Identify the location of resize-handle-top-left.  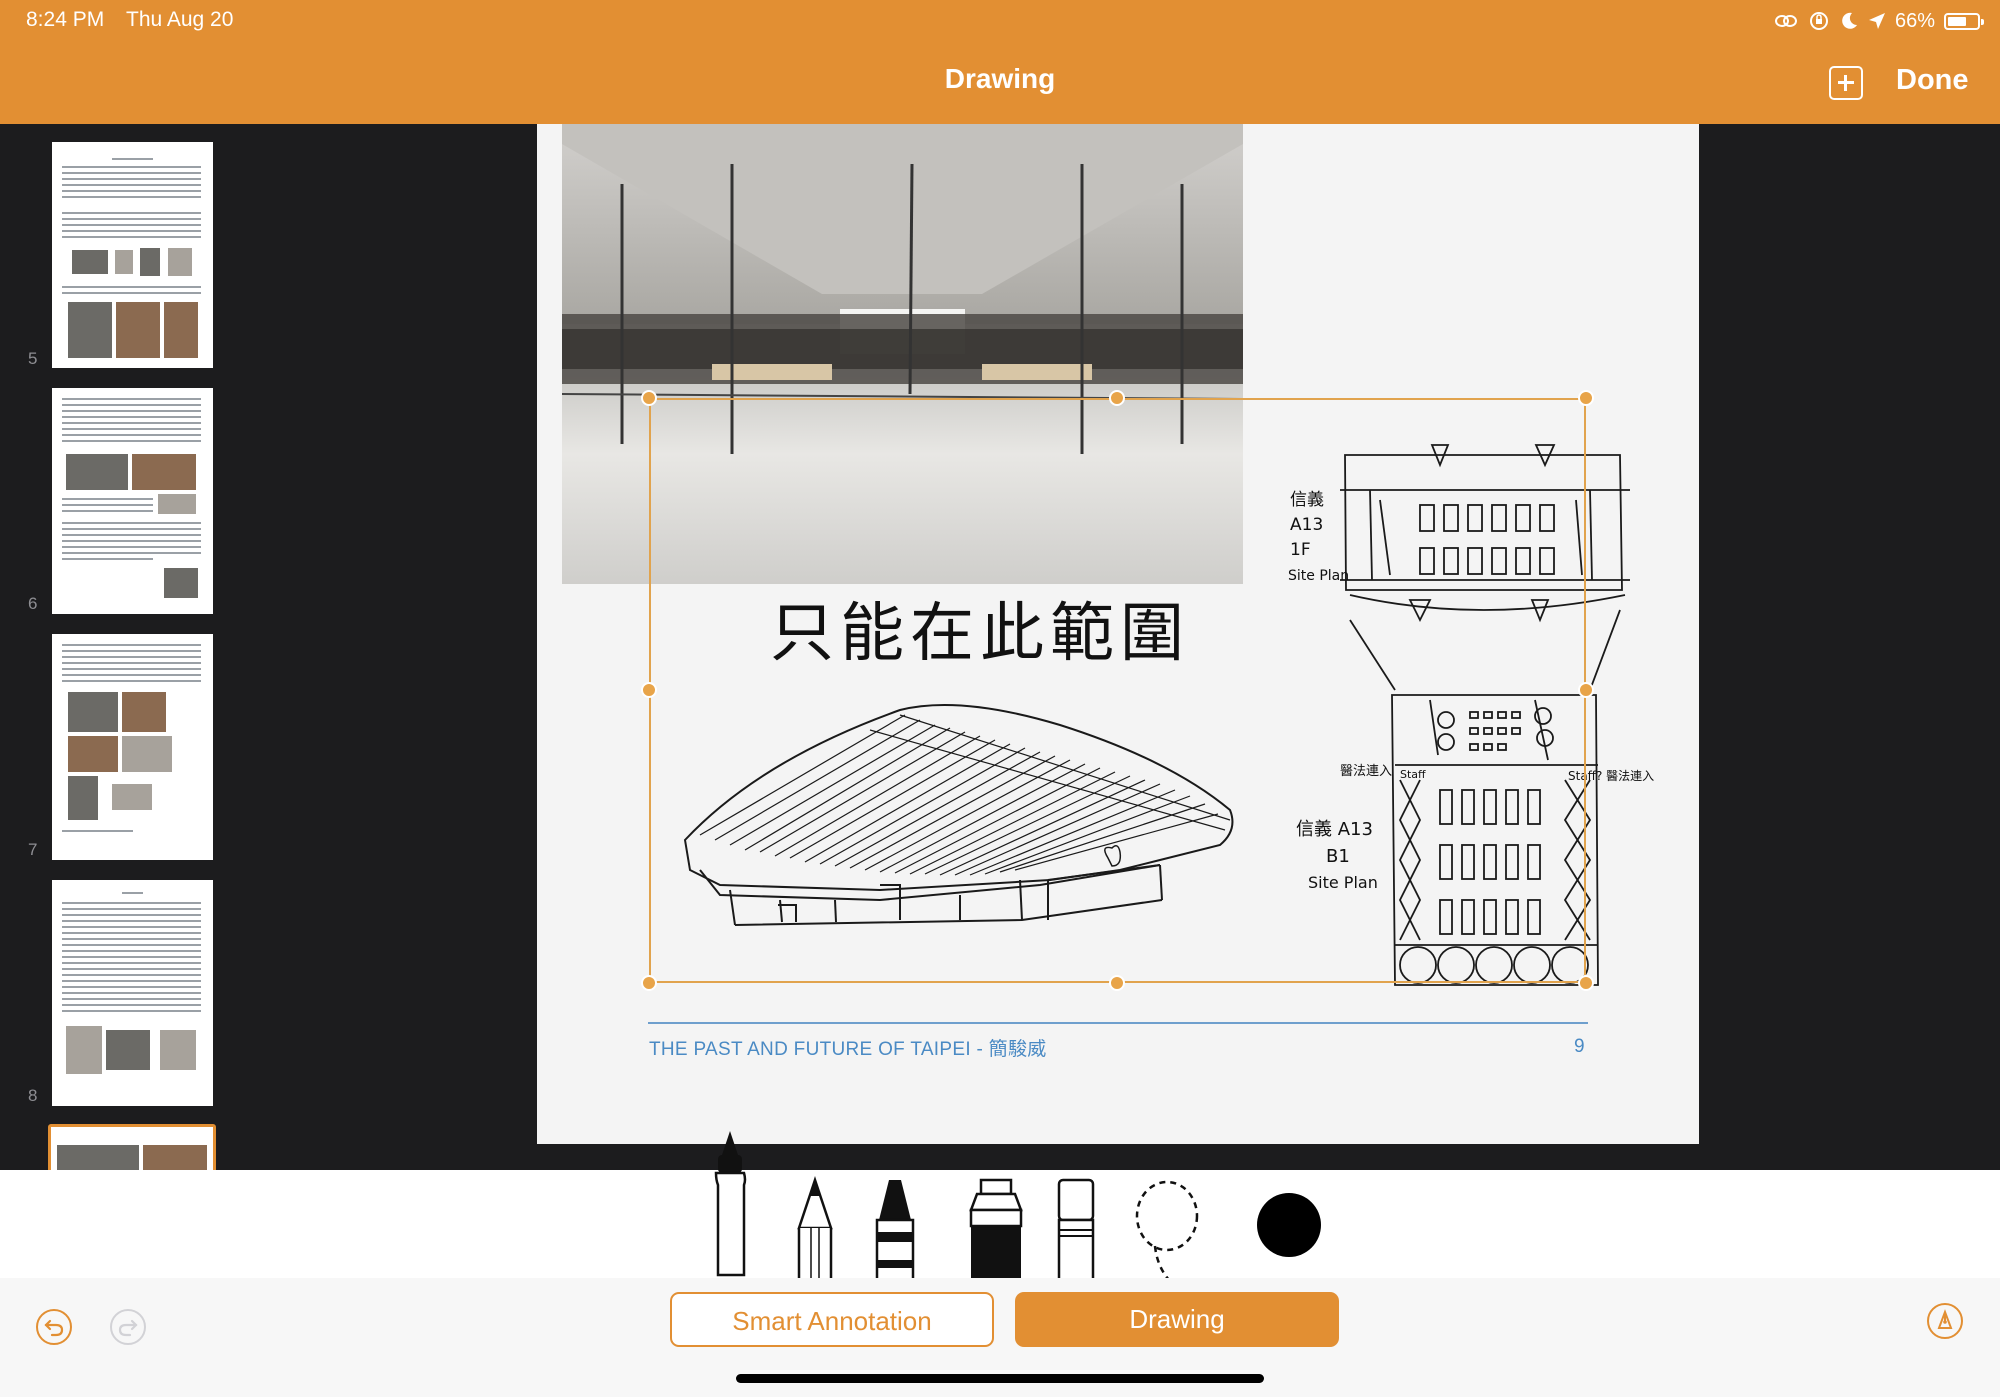
(649, 398).